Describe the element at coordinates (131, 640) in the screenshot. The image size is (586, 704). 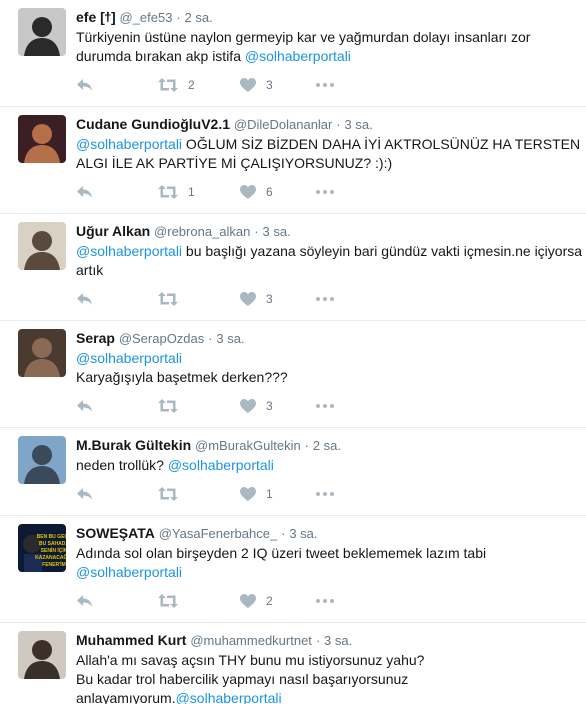
I see `user-name: Muhammed Kurt` at that location.